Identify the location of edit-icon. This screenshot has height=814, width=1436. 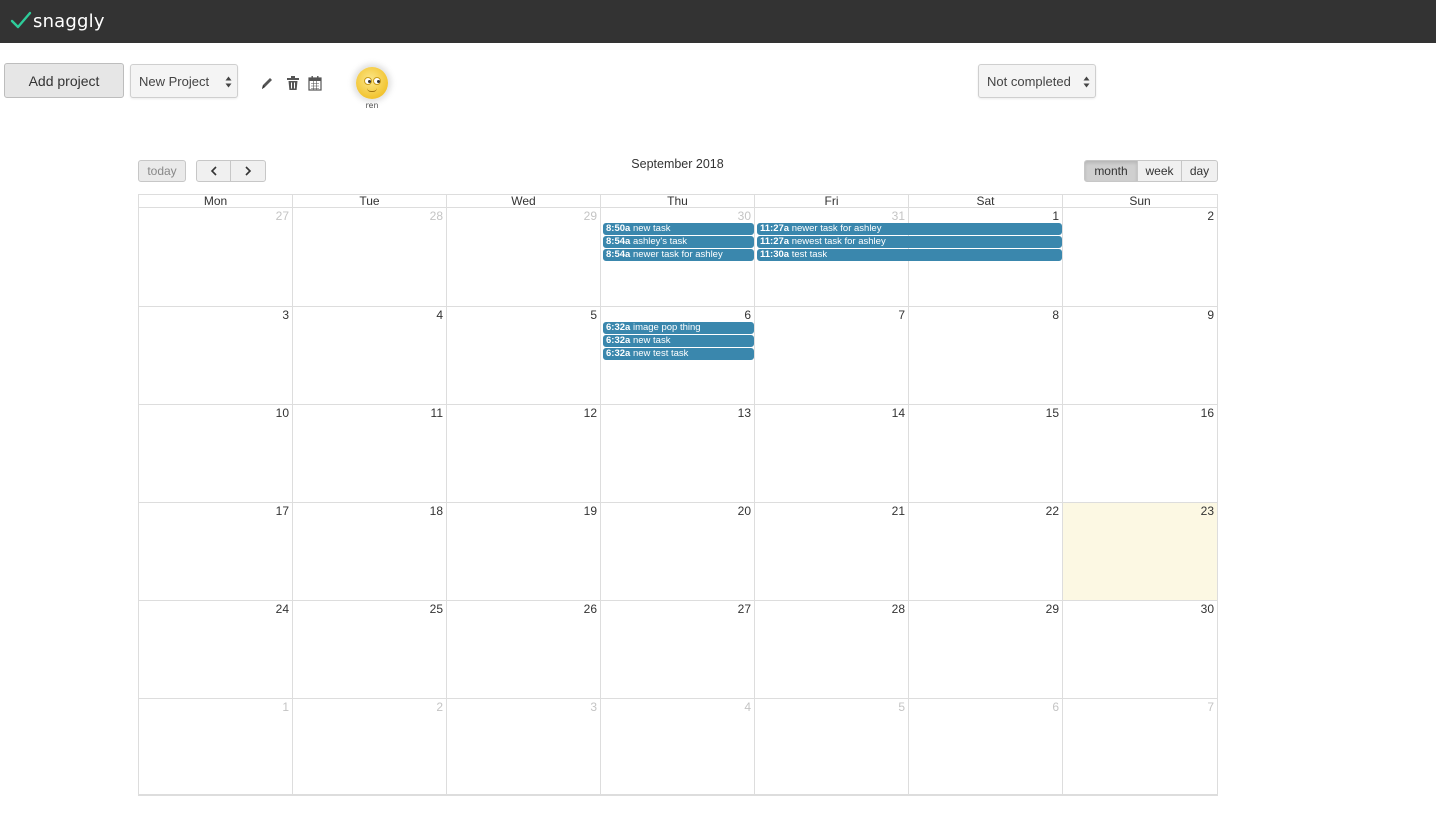
(267, 83).